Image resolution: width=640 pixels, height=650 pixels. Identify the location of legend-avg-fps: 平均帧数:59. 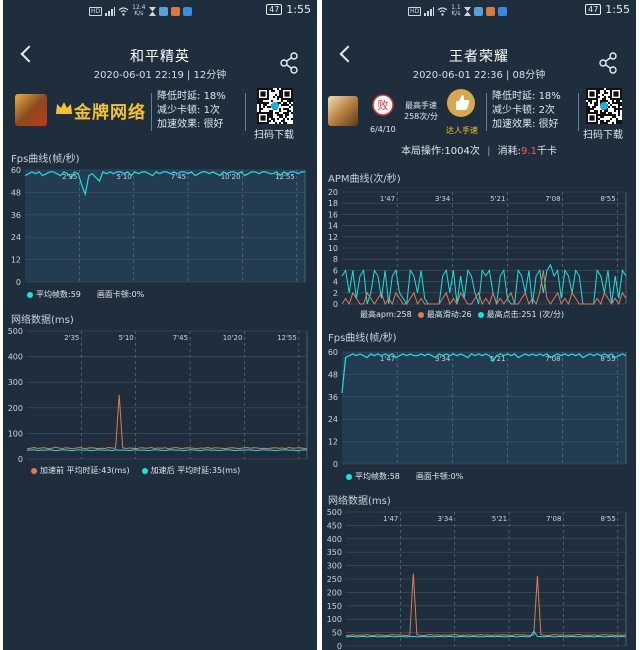
(54, 294).